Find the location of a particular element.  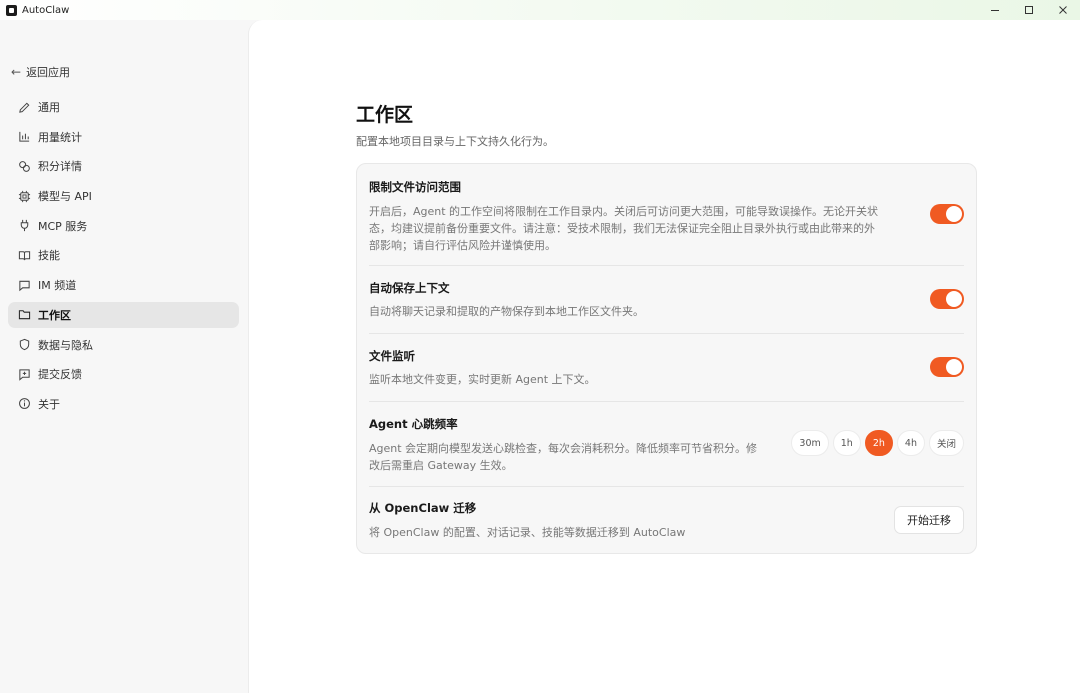

sidebar-item-skills: 技能 is located at coordinates (123, 255).